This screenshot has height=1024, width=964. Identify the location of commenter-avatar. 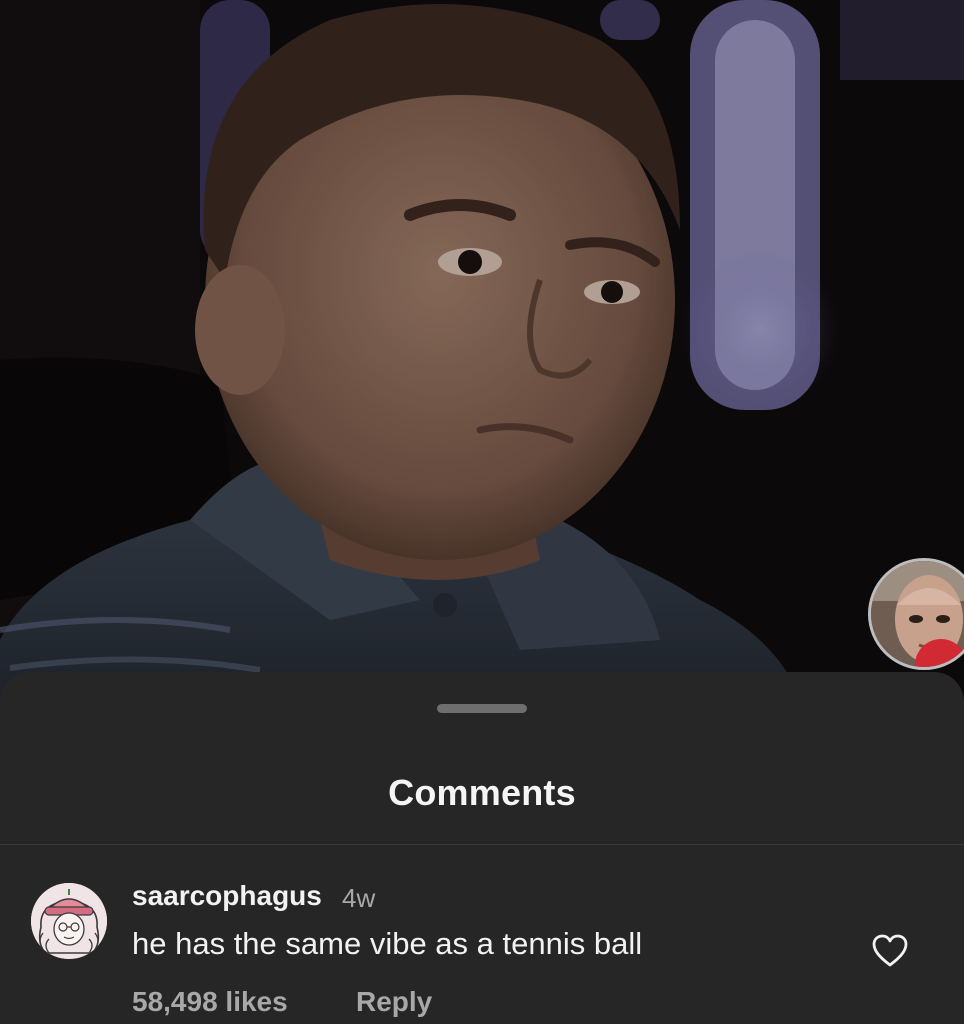
(69, 921).